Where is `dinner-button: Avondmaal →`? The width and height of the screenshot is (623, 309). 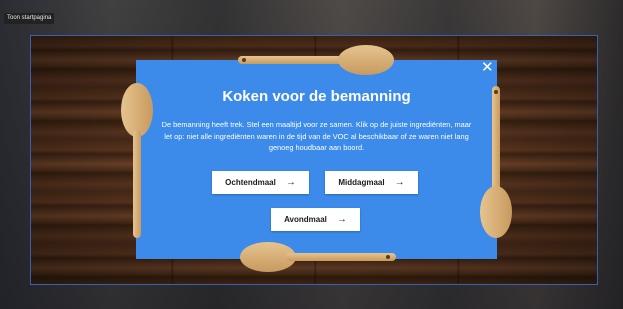
dinner-button: Avondmaal → is located at coordinates (315, 219).